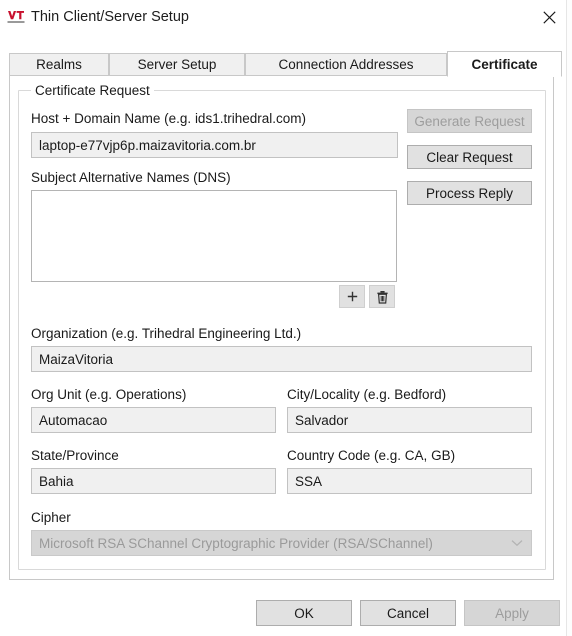 This screenshot has width=572, height=636. What do you see at coordinates (286, 20) in the screenshot?
I see `title-bar: Thin Client/Server Setup` at bounding box center [286, 20].